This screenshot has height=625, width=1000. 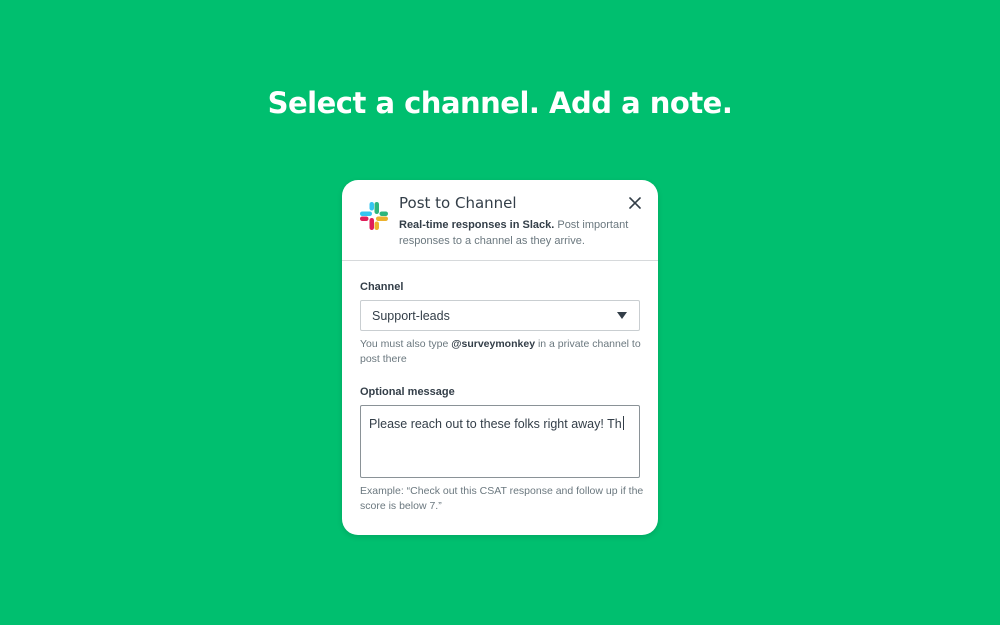 I want to click on close-icon, so click(x=635, y=203).